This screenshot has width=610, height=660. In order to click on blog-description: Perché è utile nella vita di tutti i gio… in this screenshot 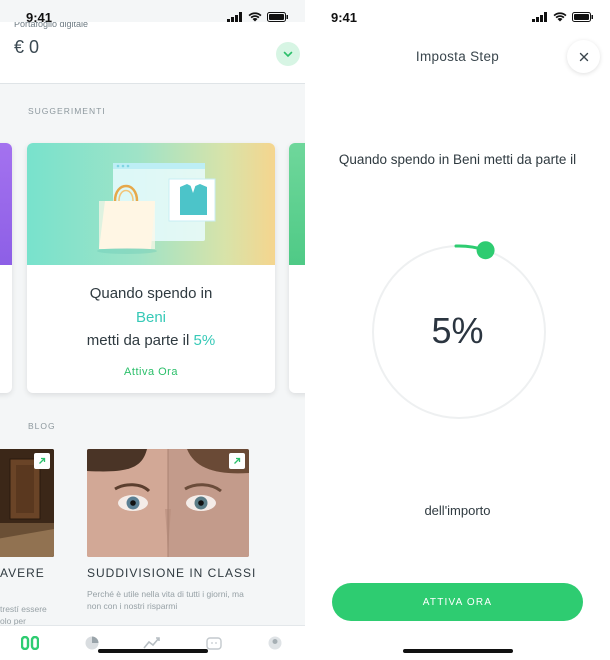, I will do `click(165, 600)`.